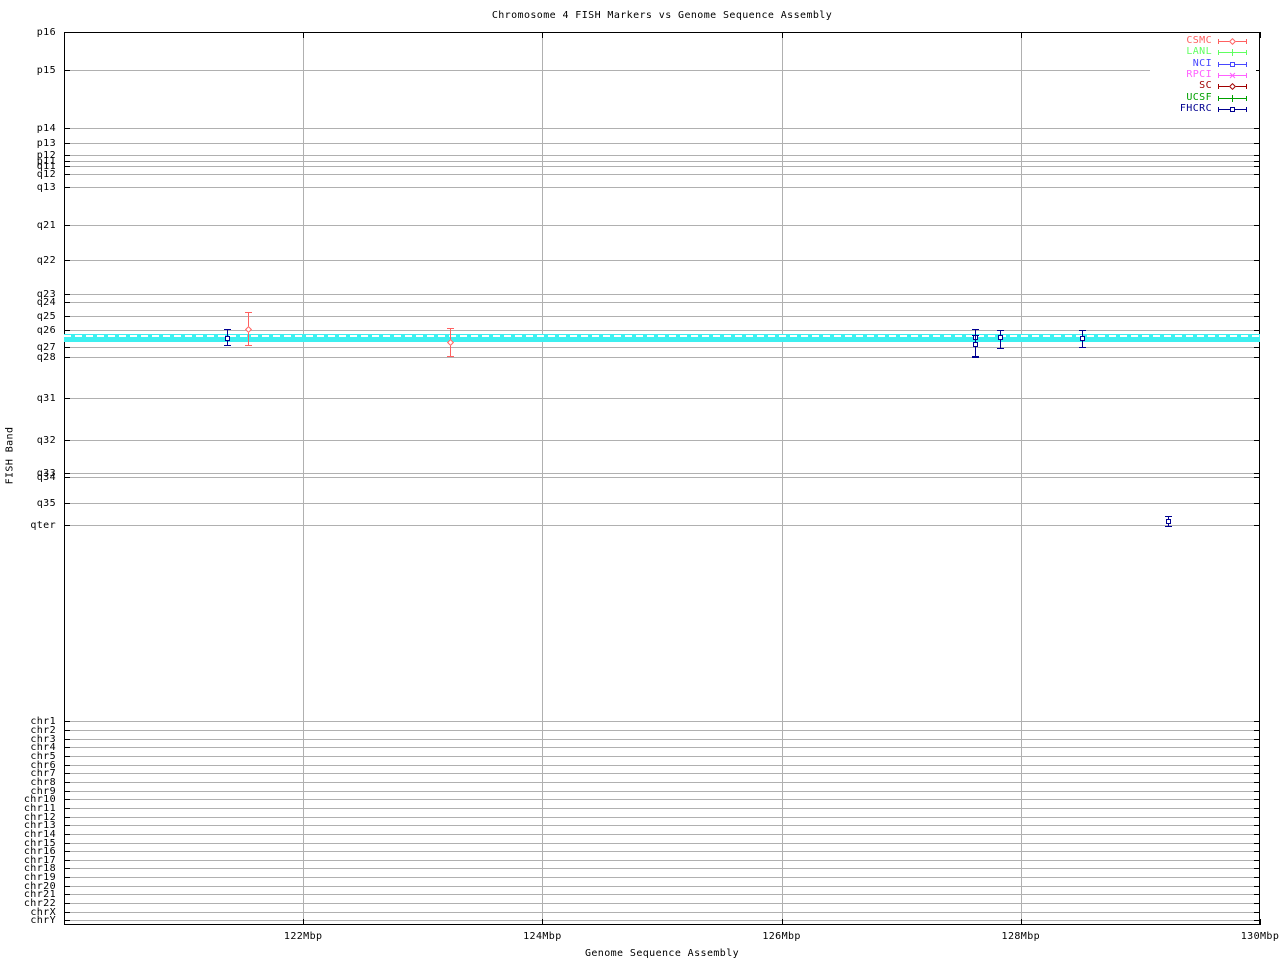 The height and width of the screenshot is (960, 1280). What do you see at coordinates (1232, 98) in the screenshot?
I see `marker-plus` at bounding box center [1232, 98].